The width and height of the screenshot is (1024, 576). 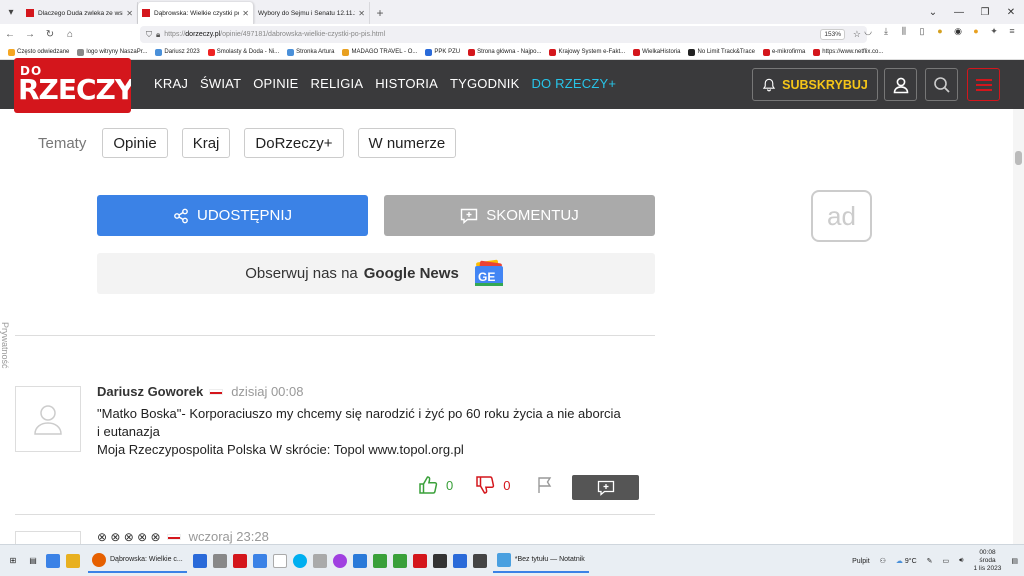 I want to click on taskbar-app-notepad: *Bez tytułu — Notatnik, so click(x=540, y=561).